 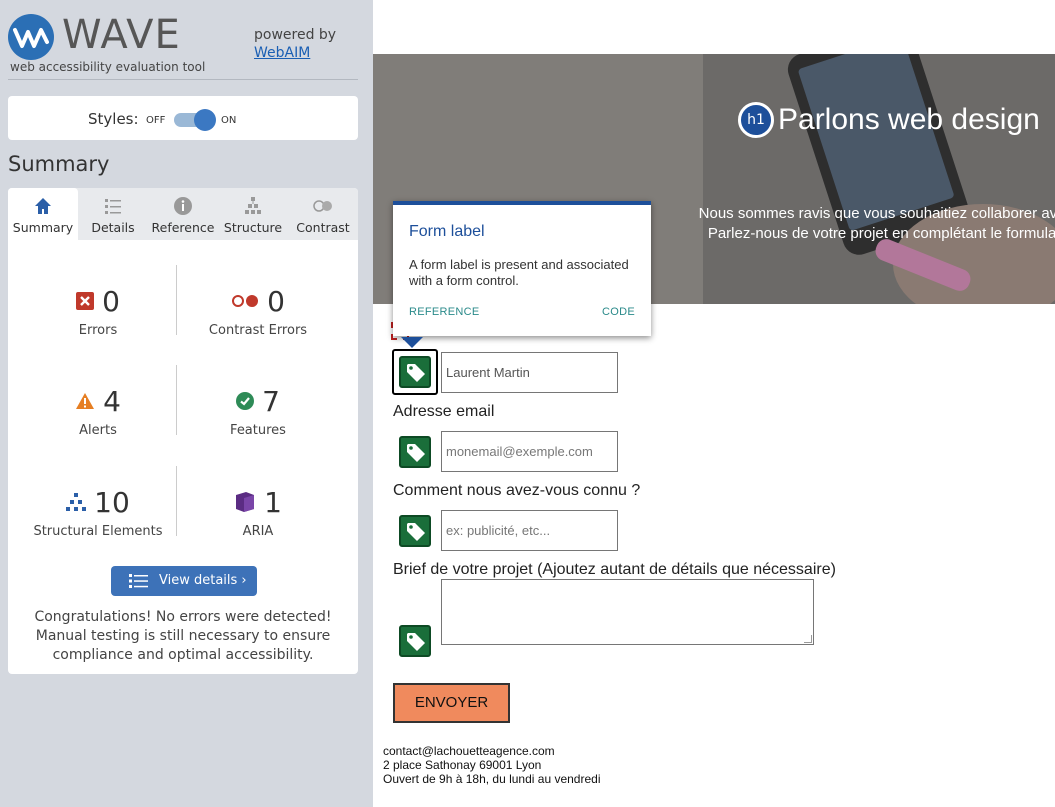 I want to click on tab-reference-label: Reference, so click(x=183, y=227).